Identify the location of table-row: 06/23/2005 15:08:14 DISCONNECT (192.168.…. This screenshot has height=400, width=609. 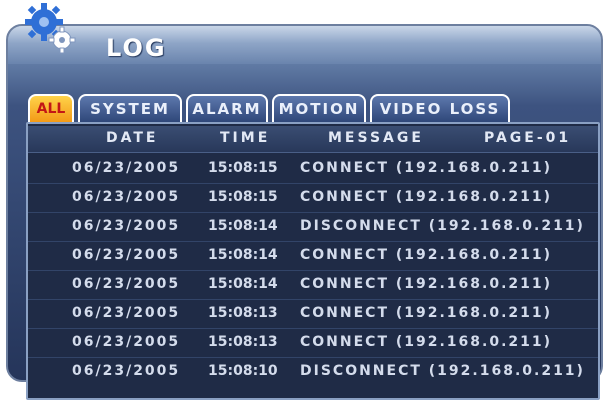
(313, 227).